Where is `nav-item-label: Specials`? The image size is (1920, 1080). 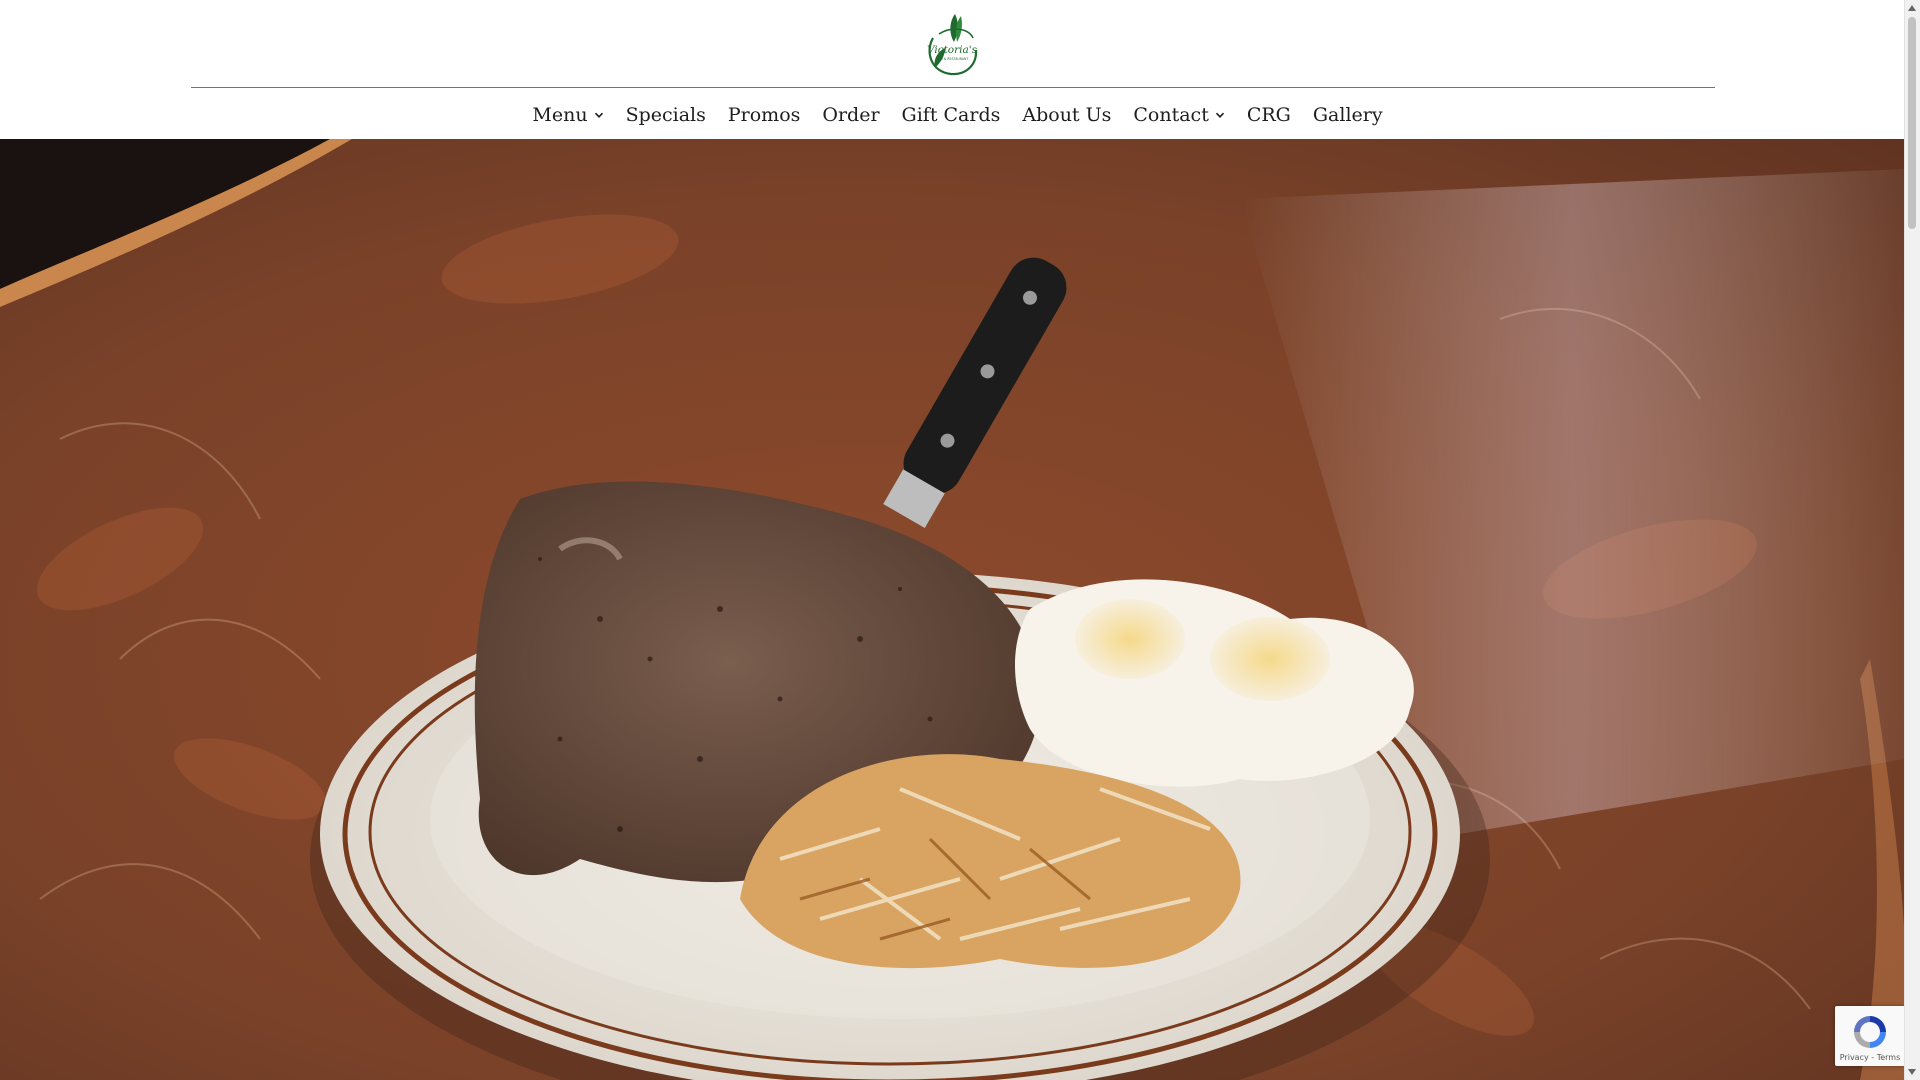 nav-item-label: Specials is located at coordinates (665, 115).